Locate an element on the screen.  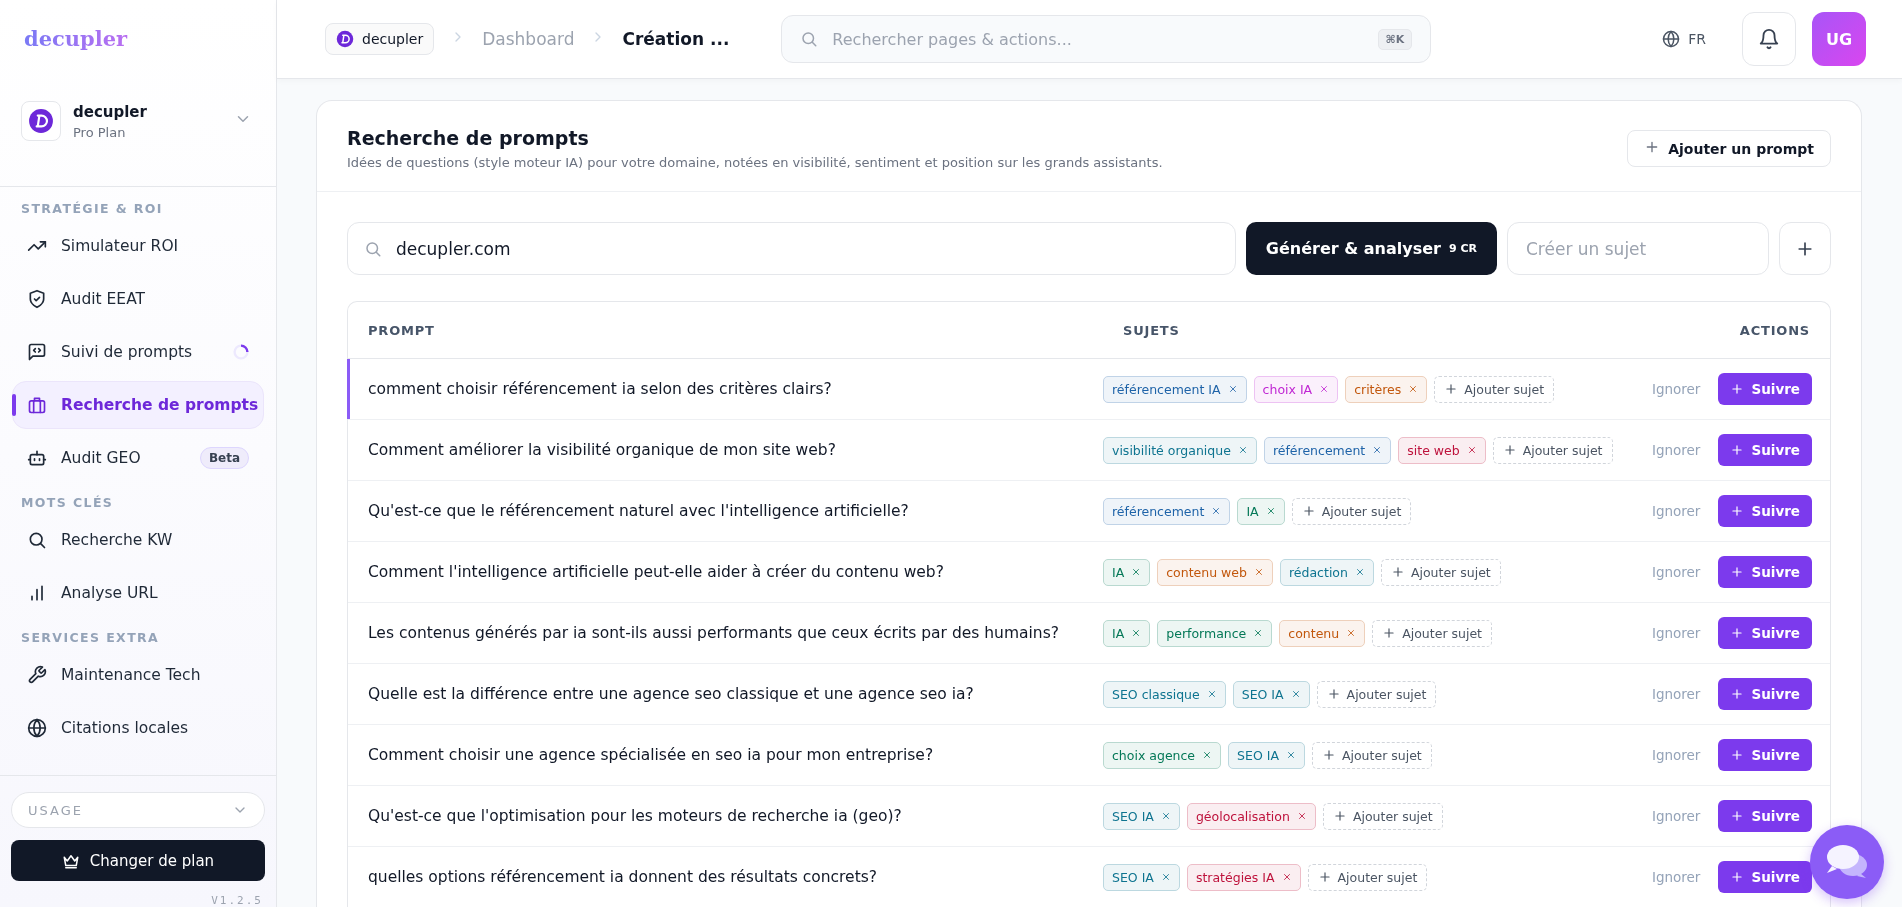
sidebar-item: Audit EEAT is located at coordinates (138, 299).